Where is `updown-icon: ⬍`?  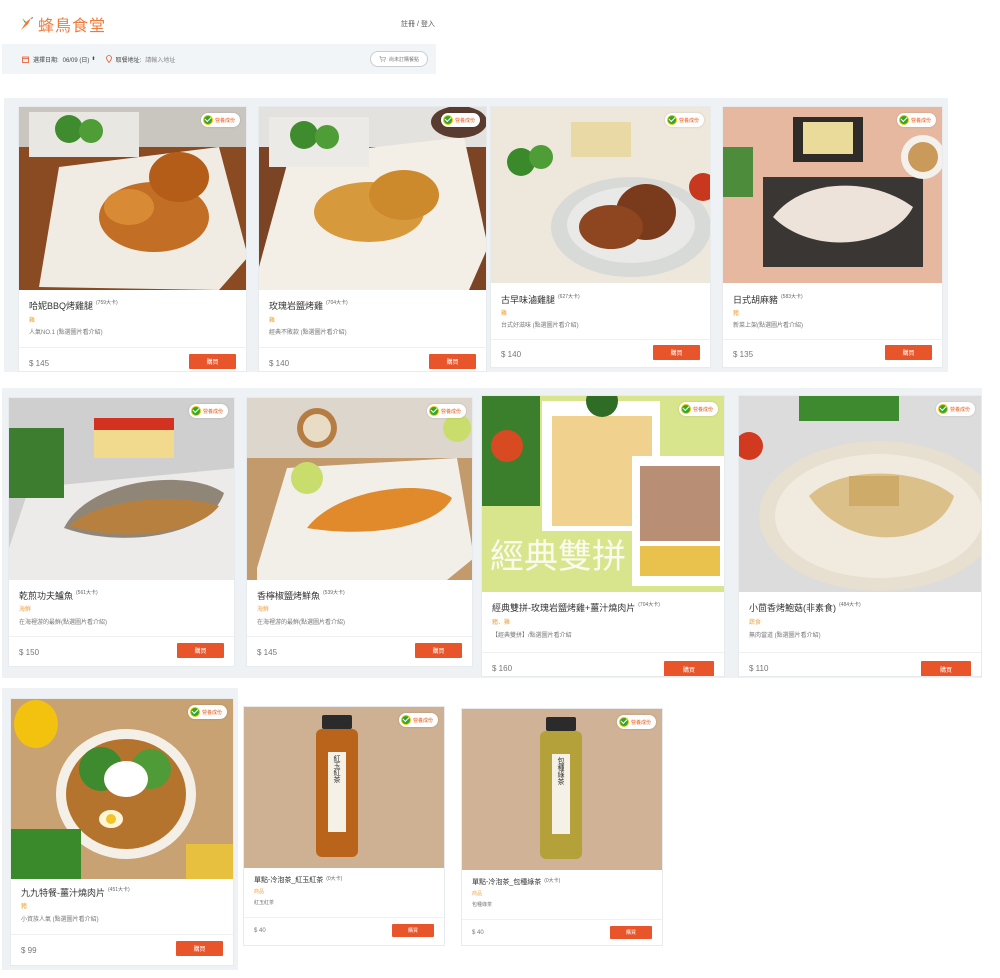
updown-icon: ⬍ is located at coordinates (93, 59).